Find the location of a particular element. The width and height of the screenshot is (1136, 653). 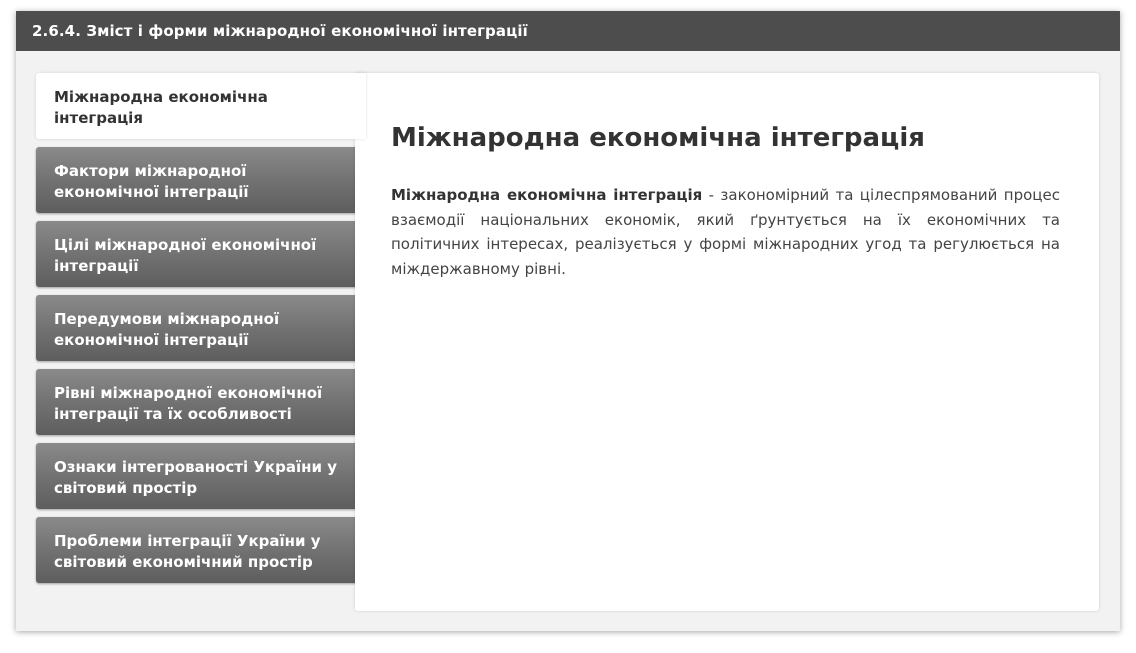

definition-term: Міжнародна економічна інтеграція is located at coordinates (547, 195).